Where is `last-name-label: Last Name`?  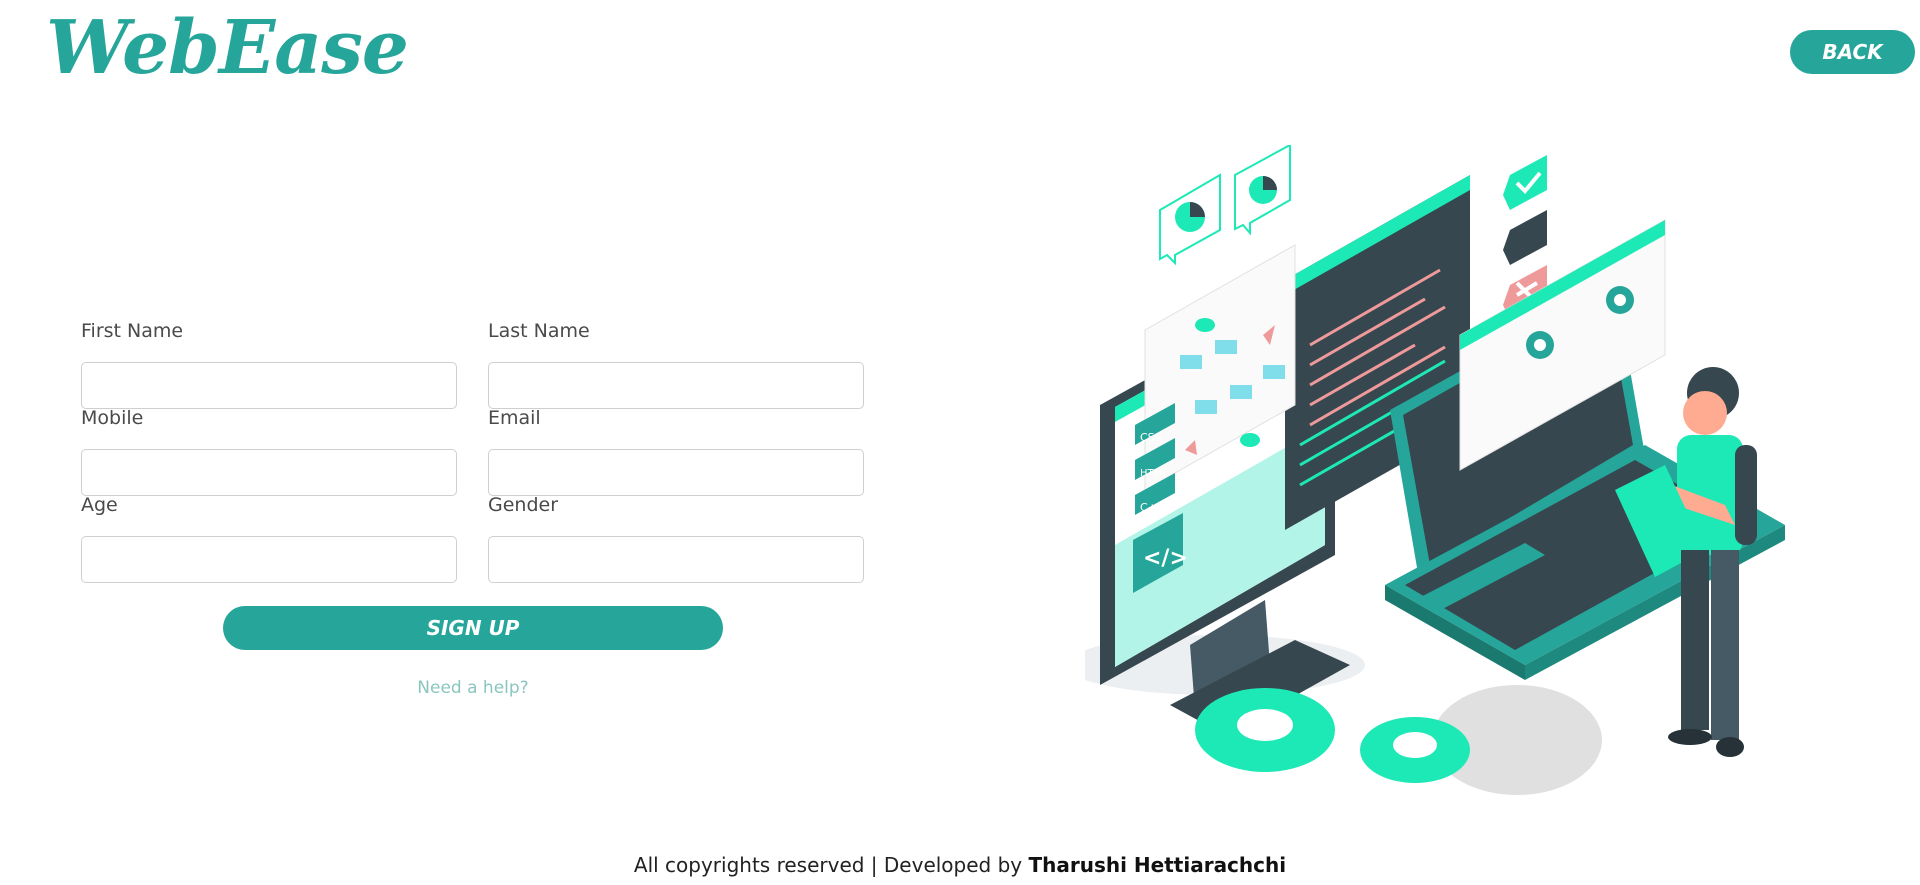
last-name-label: Last Name is located at coordinates (539, 331).